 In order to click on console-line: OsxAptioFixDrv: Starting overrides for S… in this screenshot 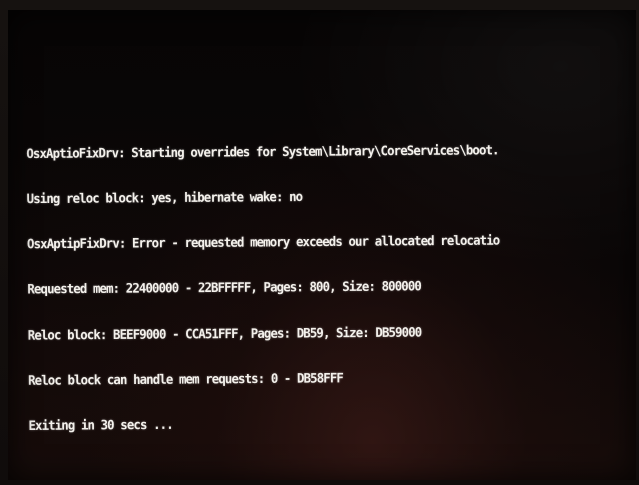, I will do `click(262, 151)`.